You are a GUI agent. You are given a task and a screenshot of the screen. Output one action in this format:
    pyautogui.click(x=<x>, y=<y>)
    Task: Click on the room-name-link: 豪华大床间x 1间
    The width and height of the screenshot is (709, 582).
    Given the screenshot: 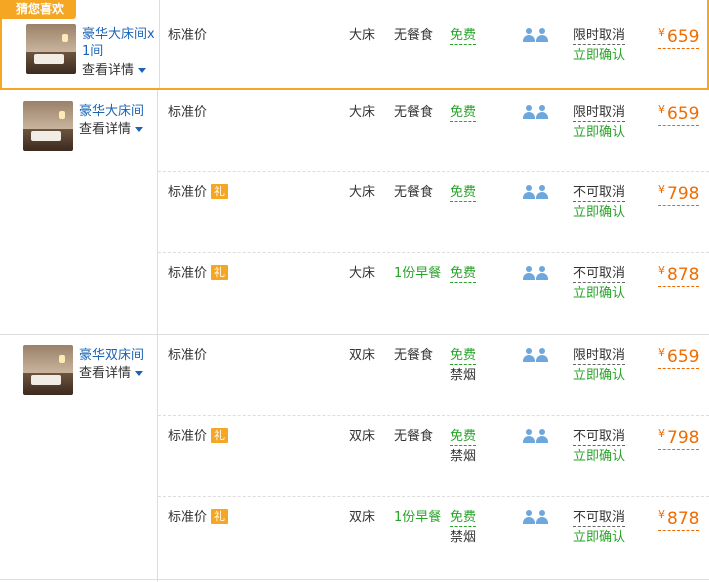 What is the action you would take?
    pyautogui.click(x=120, y=43)
    